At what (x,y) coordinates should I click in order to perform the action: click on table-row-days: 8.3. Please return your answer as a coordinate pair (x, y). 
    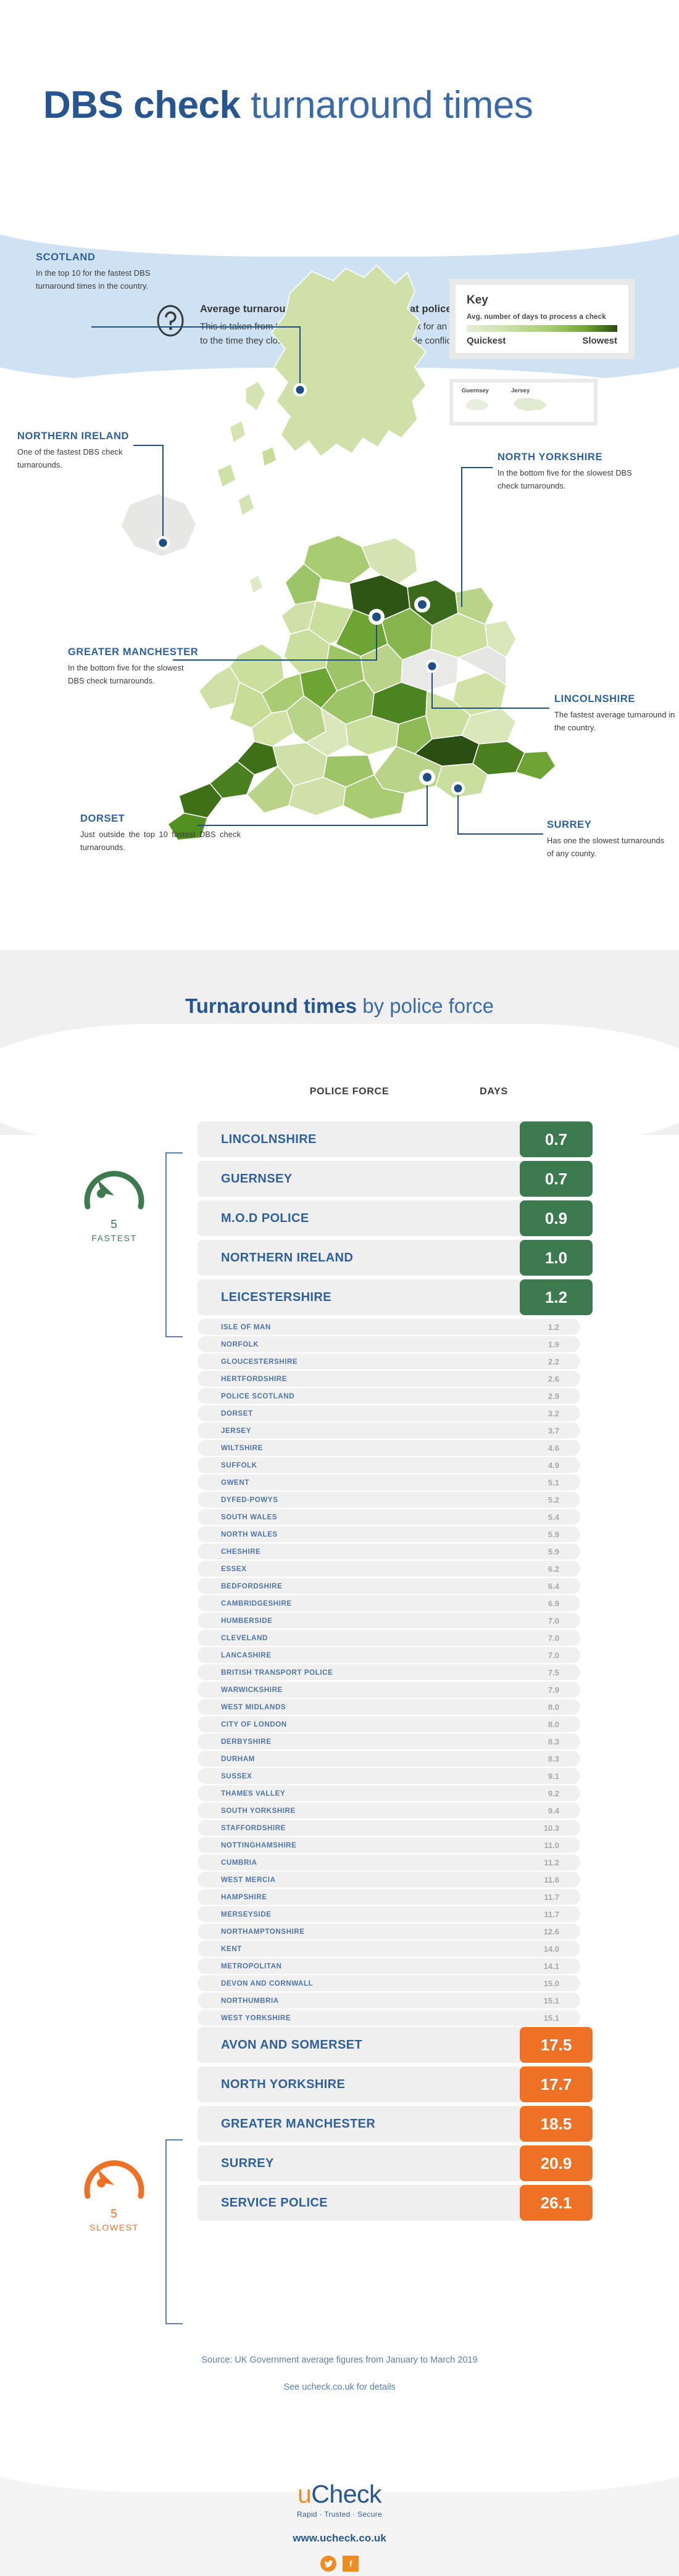
    Looking at the image, I should click on (553, 1741).